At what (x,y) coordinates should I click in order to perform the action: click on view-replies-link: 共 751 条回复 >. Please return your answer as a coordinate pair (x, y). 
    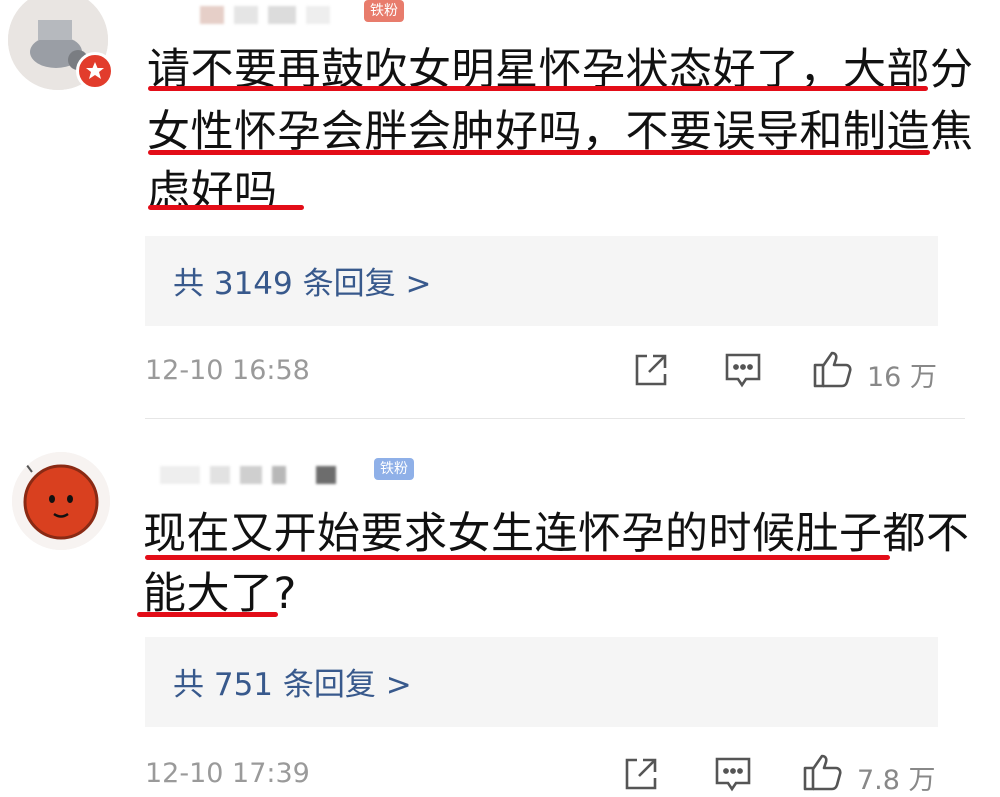
    Looking at the image, I should click on (292, 681).